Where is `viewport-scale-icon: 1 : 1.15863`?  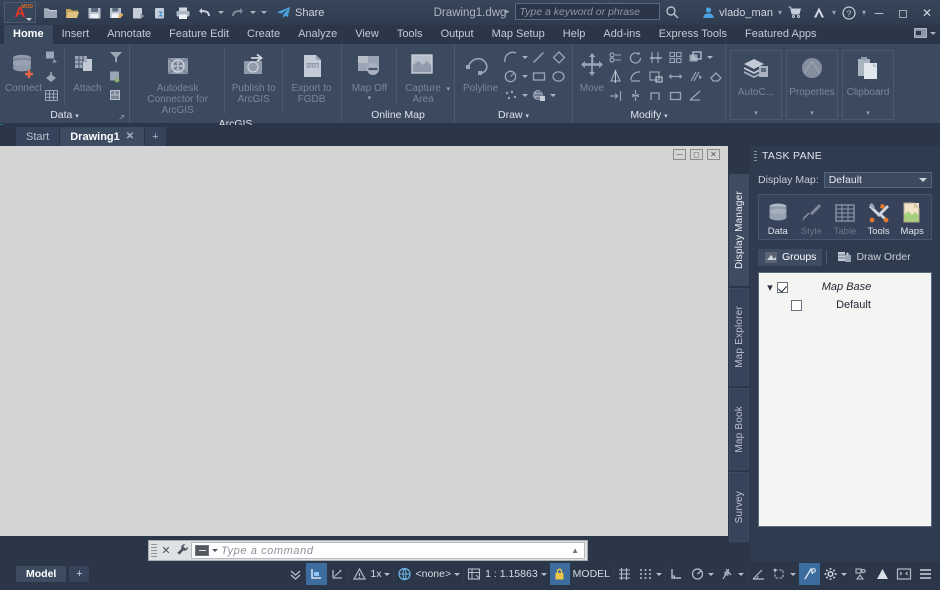
viewport-scale-icon: 1 : 1.15863 is located at coordinates (507, 574).